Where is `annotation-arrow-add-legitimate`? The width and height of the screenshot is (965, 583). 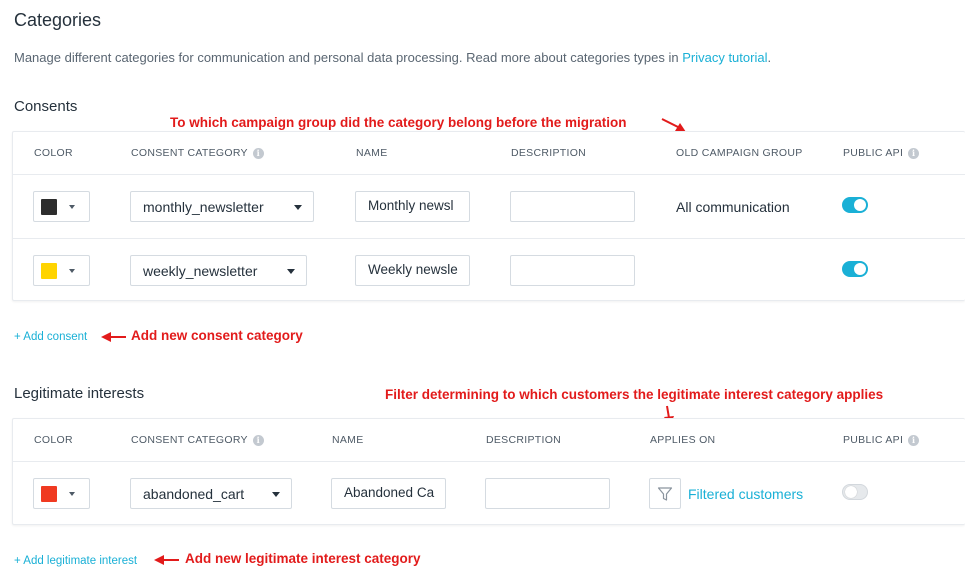 annotation-arrow-add-legitimate is located at coordinates (166, 560).